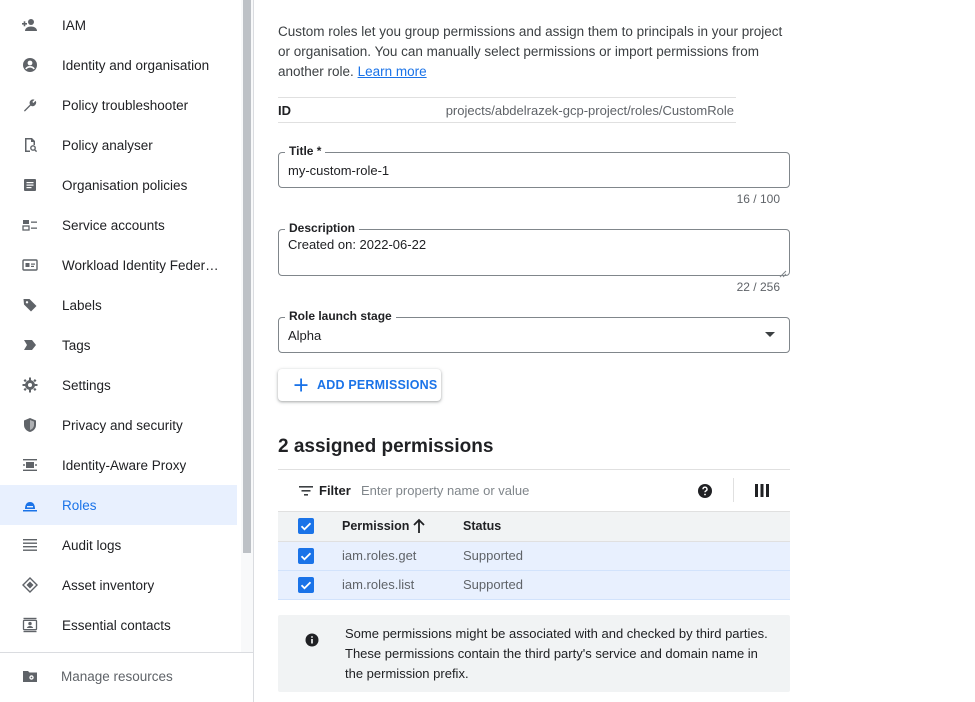  What do you see at coordinates (377, 385) in the screenshot?
I see `add-permissions-label: ADD PERMISSIONS` at bounding box center [377, 385].